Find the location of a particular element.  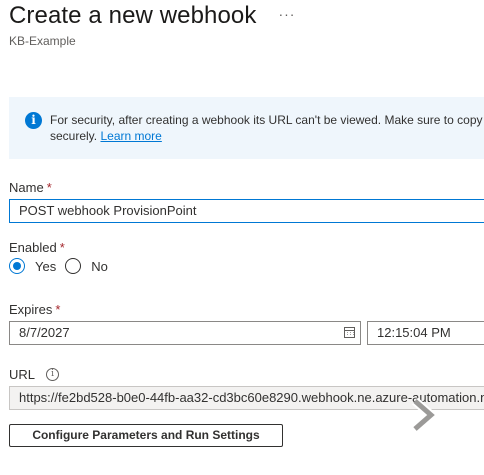

url-label-row: URL i is located at coordinates (34, 374).